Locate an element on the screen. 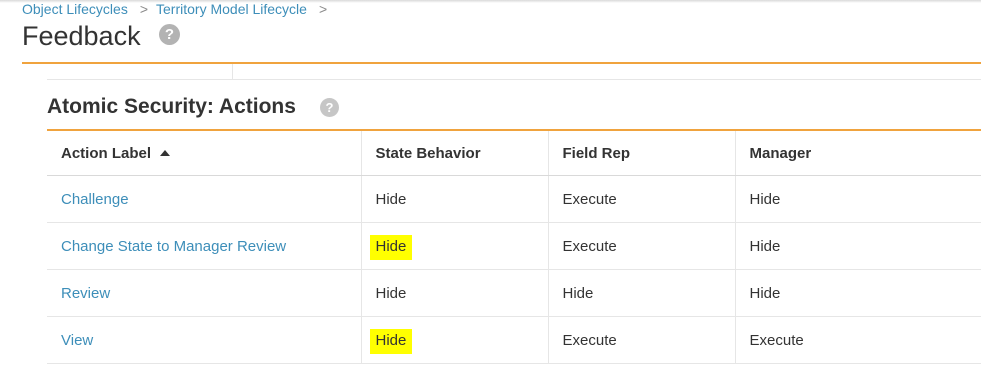  action-link-view: View is located at coordinates (77, 340).